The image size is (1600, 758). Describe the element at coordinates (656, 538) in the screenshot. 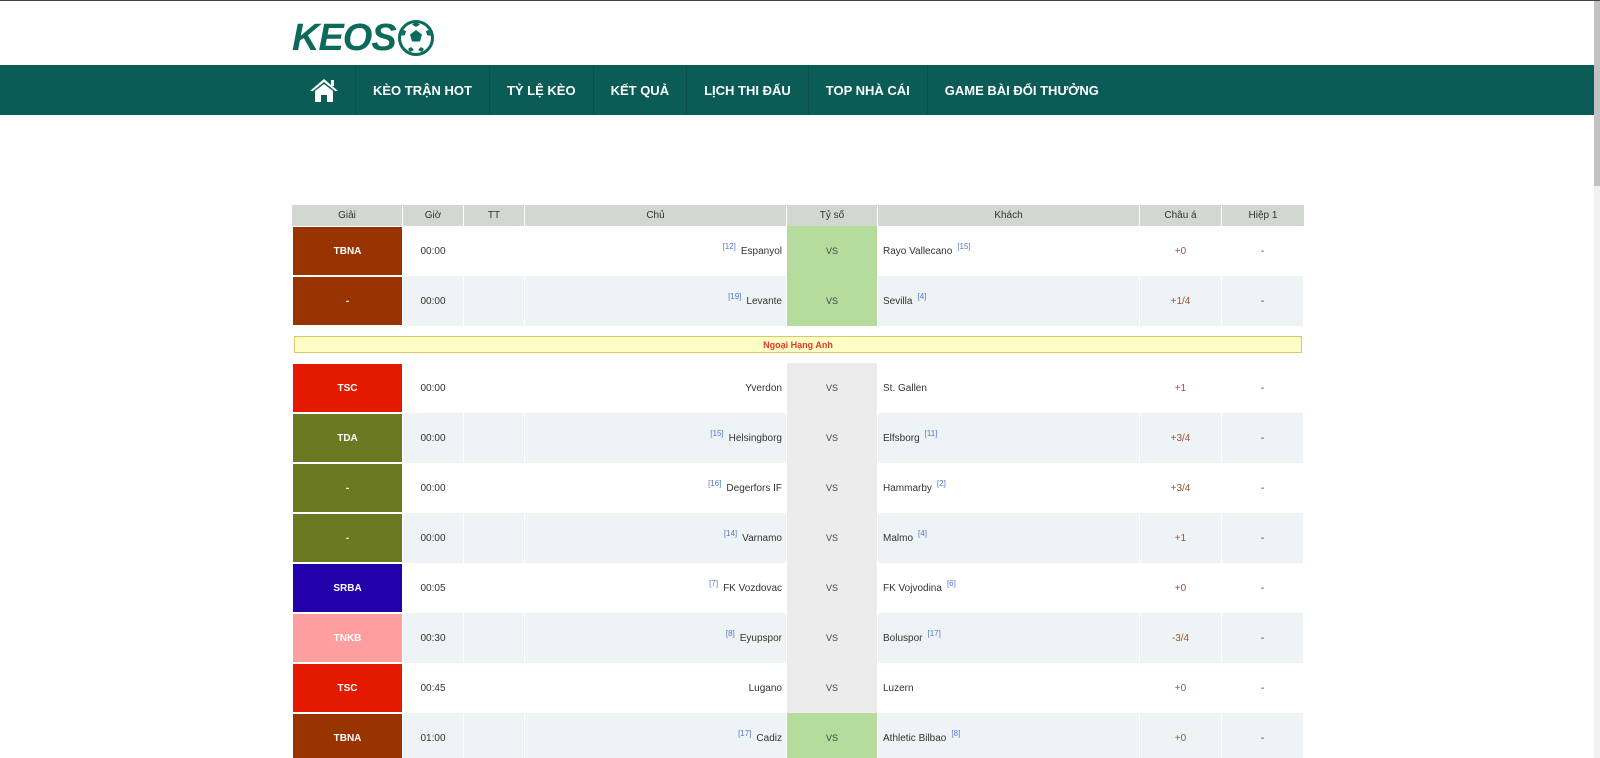

I see `home-team-cell: [14] Varnamo` at that location.